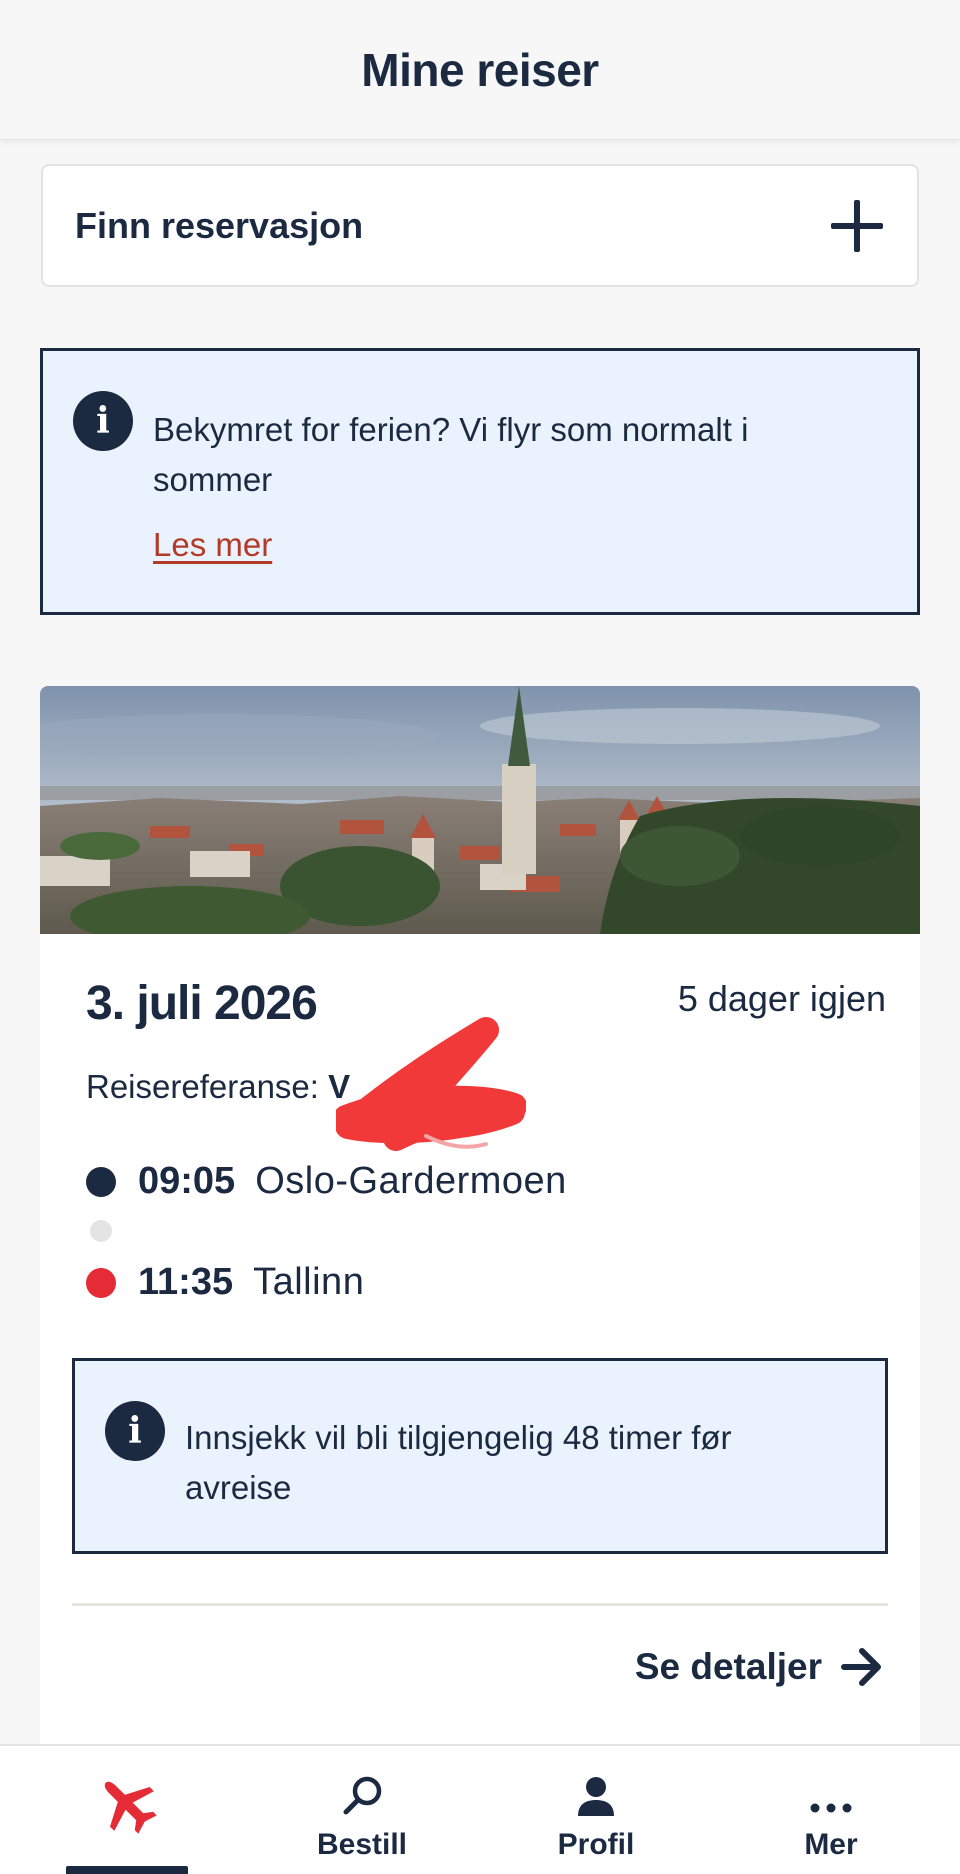  I want to click on nav-more: Mer, so click(831, 1810).